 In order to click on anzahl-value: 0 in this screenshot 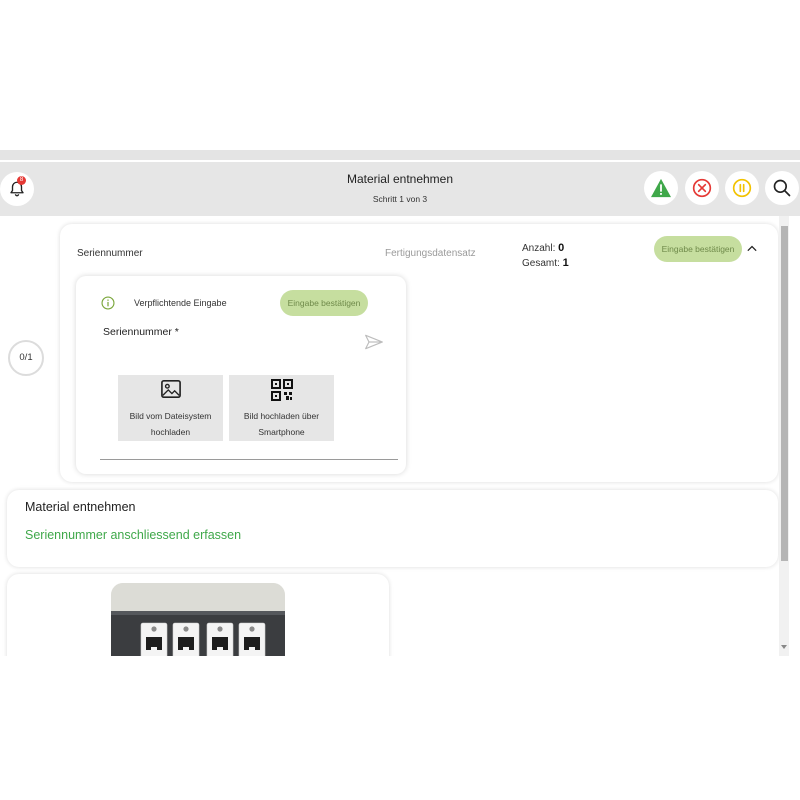, I will do `click(561, 248)`.